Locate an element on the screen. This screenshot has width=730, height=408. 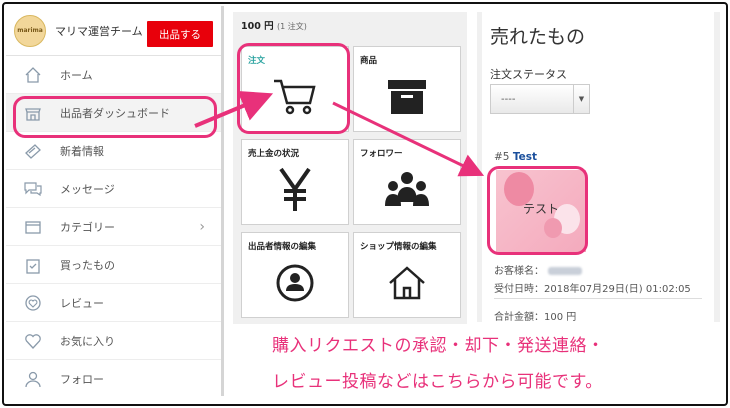
sidebar-item-label: メッセージ is located at coordinates (87, 189).